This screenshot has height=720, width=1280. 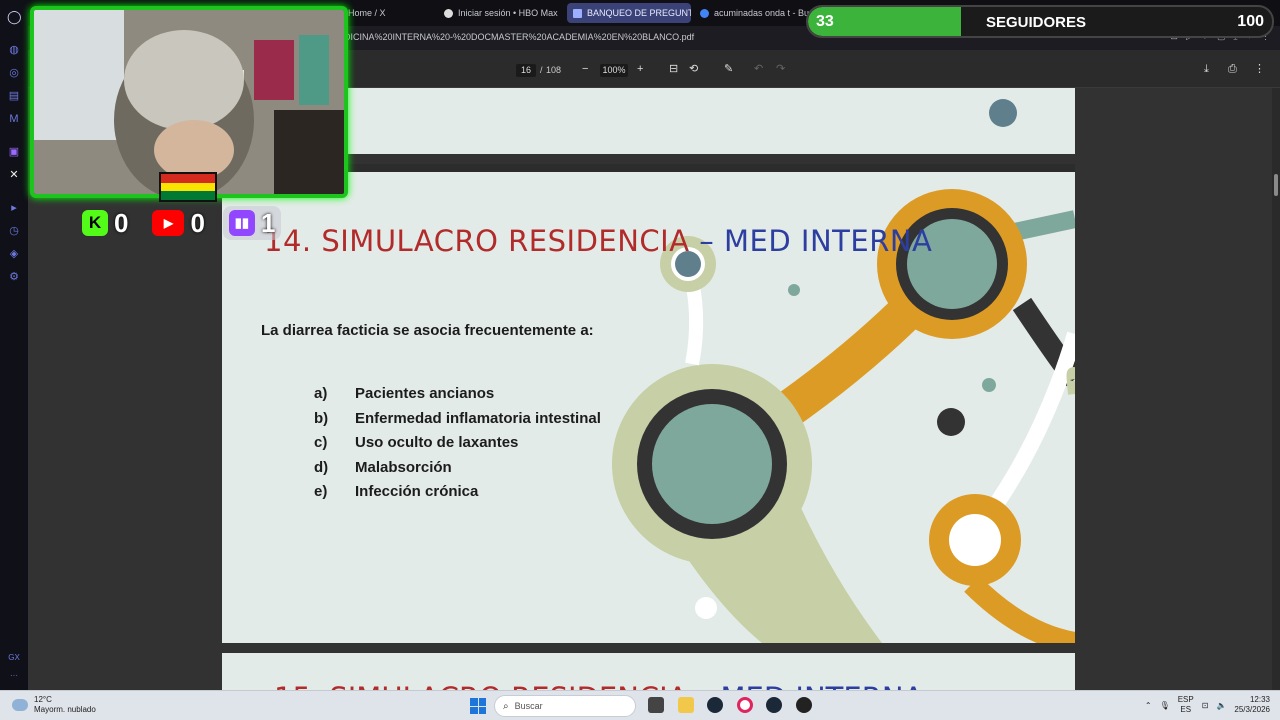 What do you see at coordinates (506, 706) in the screenshot?
I see `search-icon: ⌕` at bounding box center [506, 706].